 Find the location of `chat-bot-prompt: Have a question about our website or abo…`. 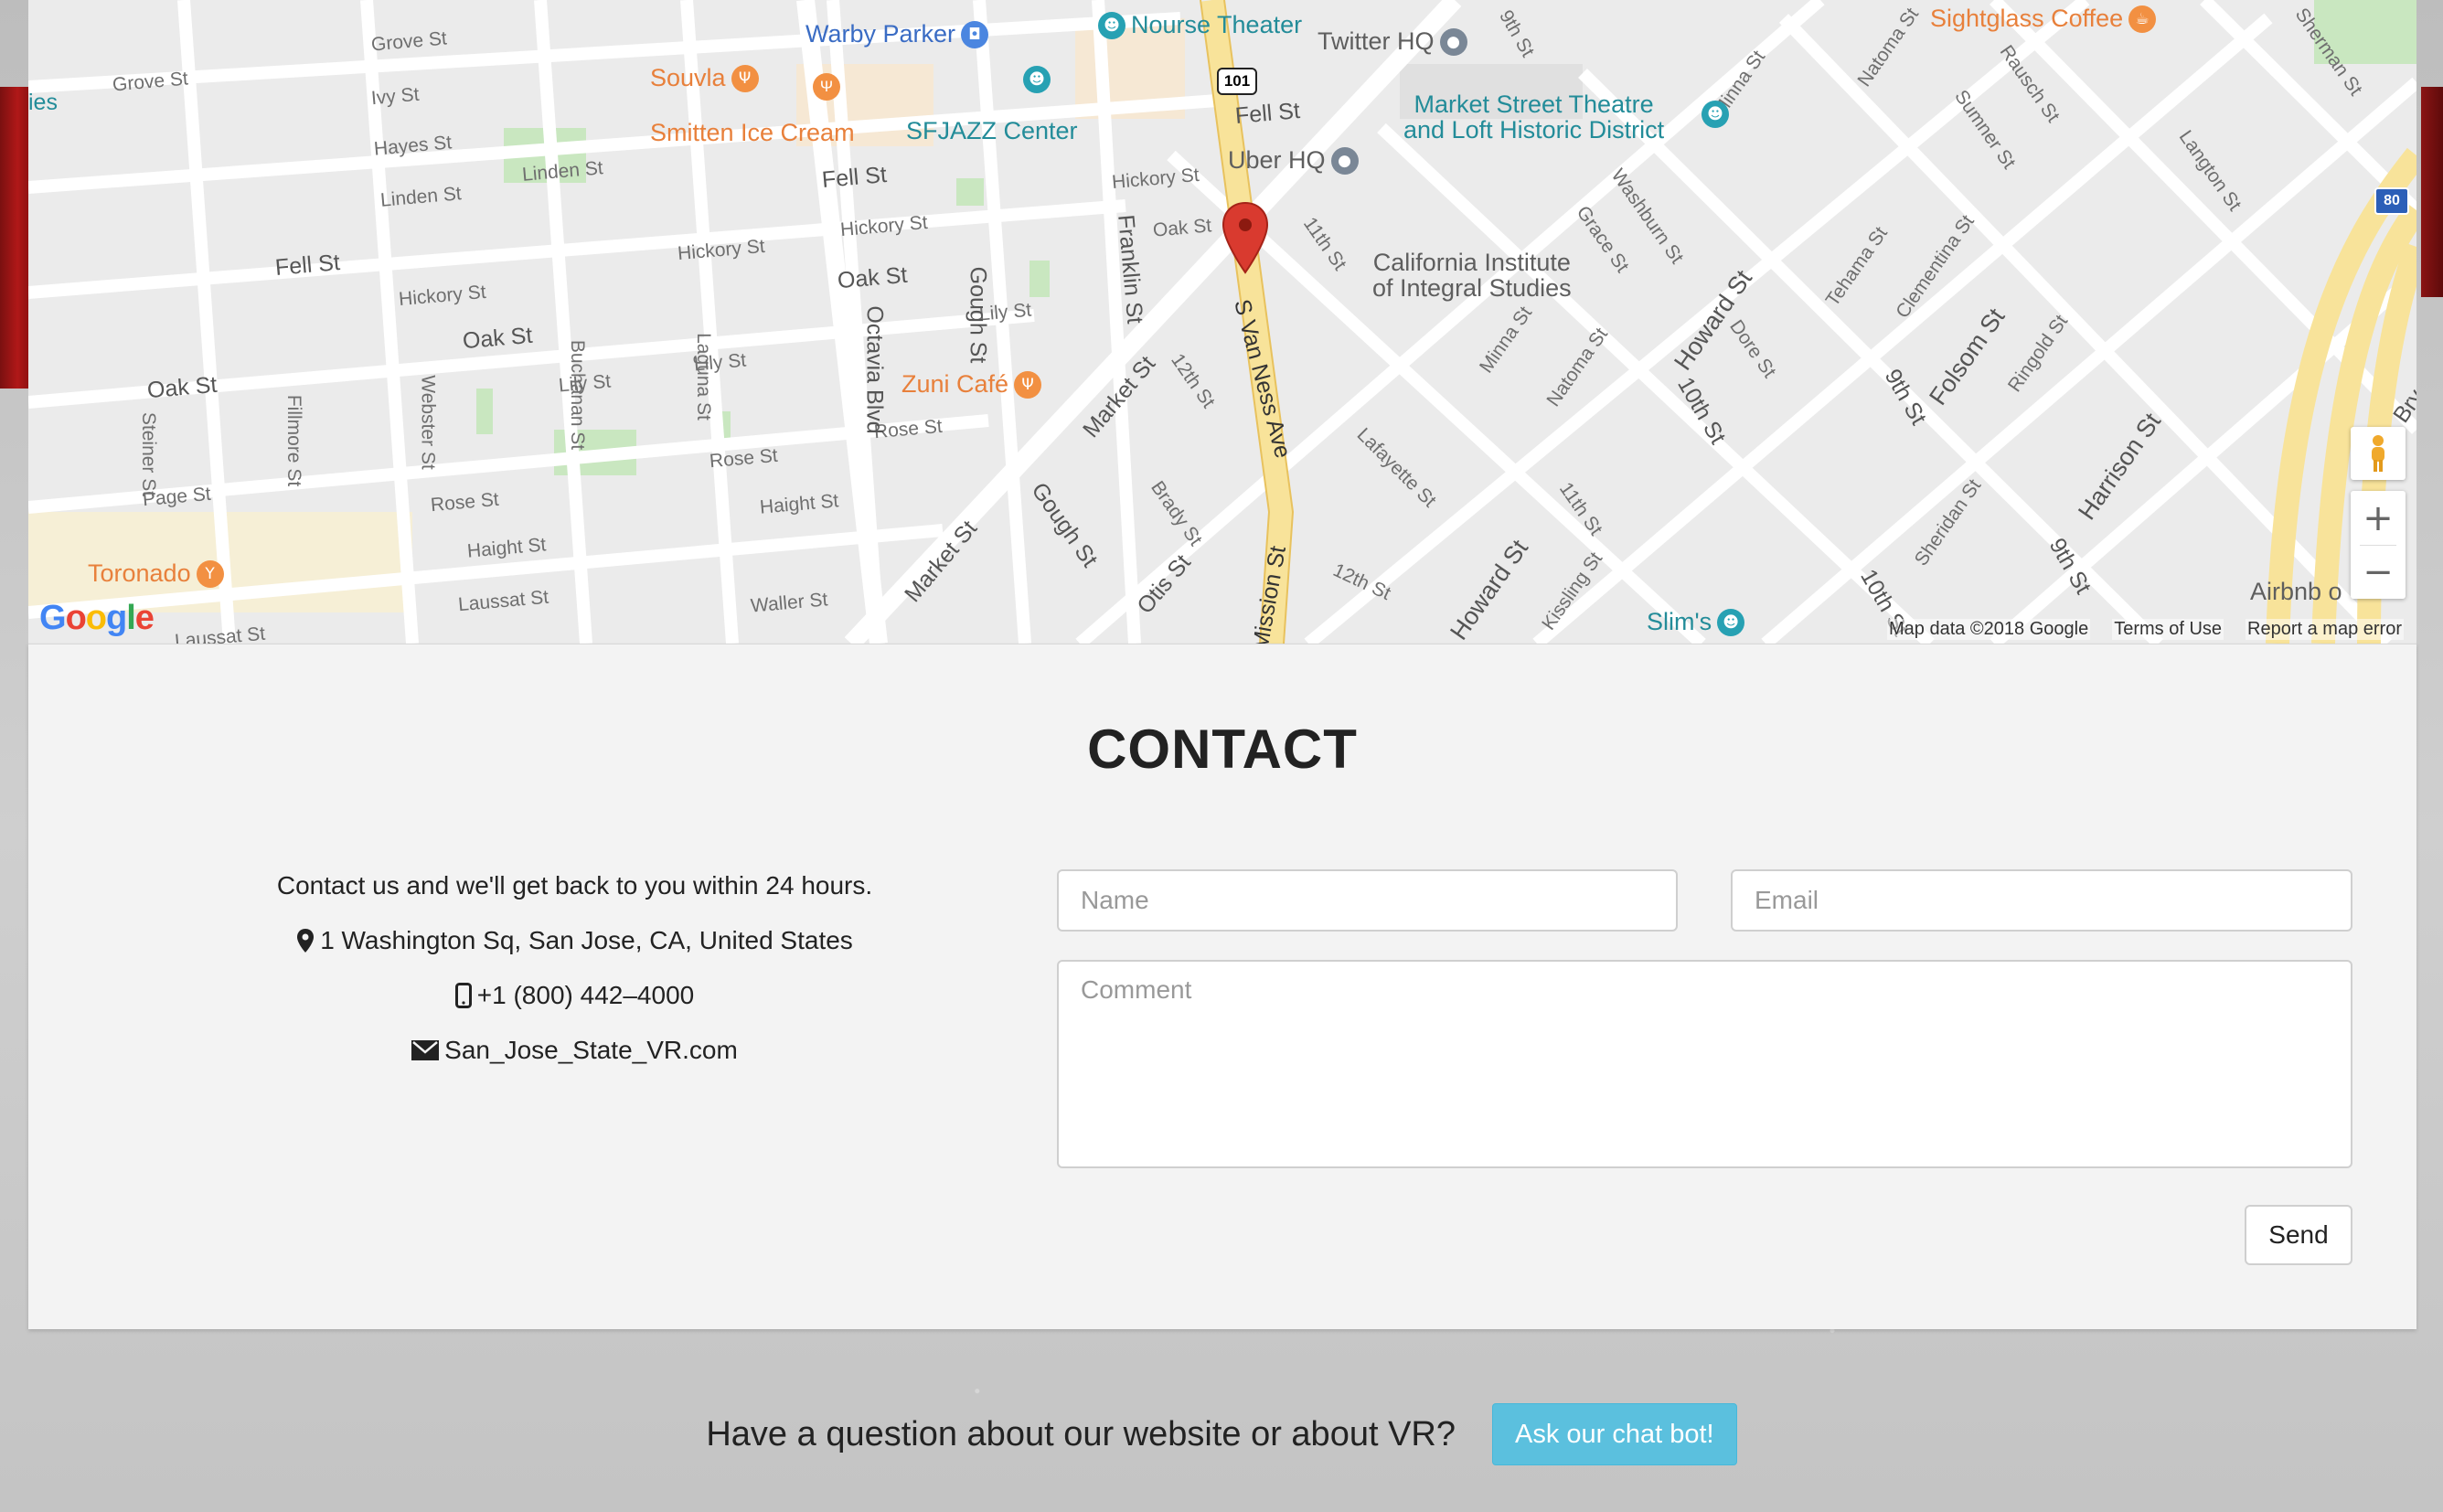

chat-bot-prompt: Have a question about our website or abo… is located at coordinates (1221, 1434).